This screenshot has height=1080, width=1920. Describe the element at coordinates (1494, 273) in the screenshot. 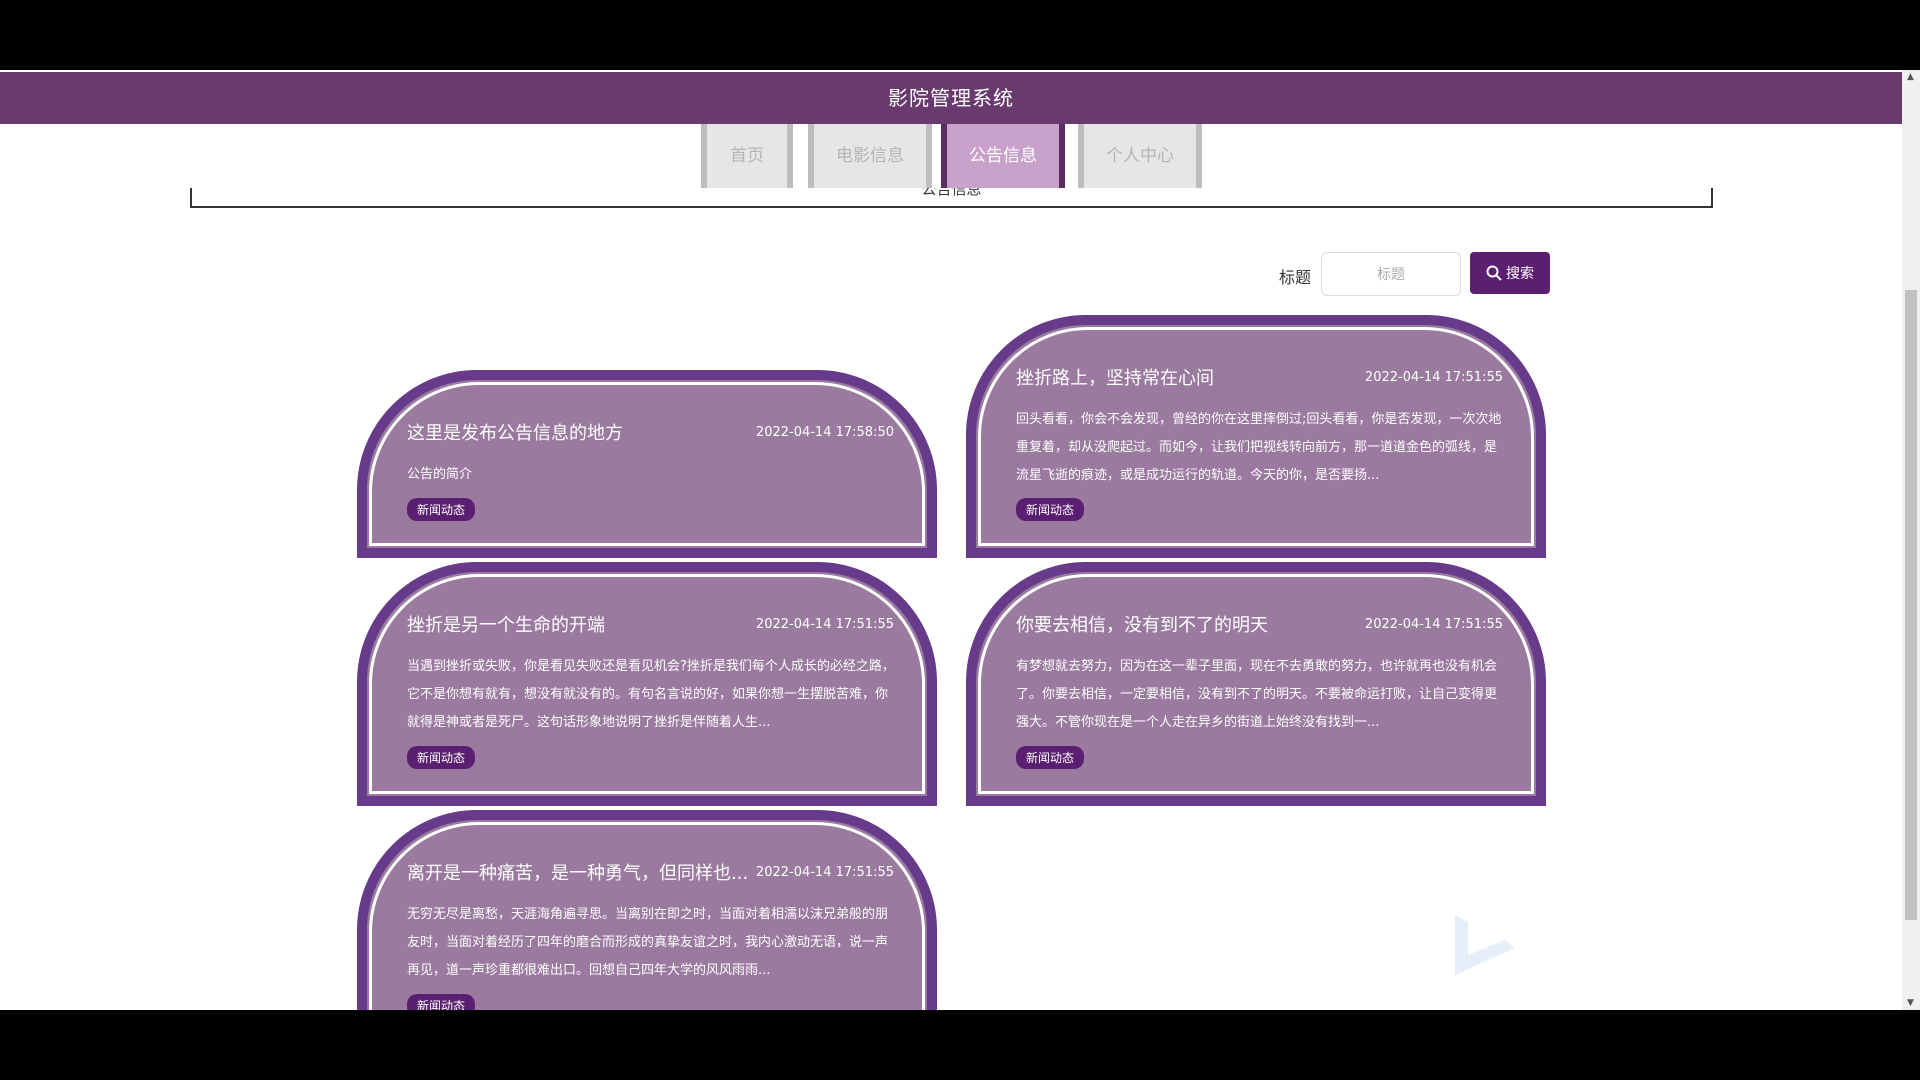

I see `search-icon` at that location.